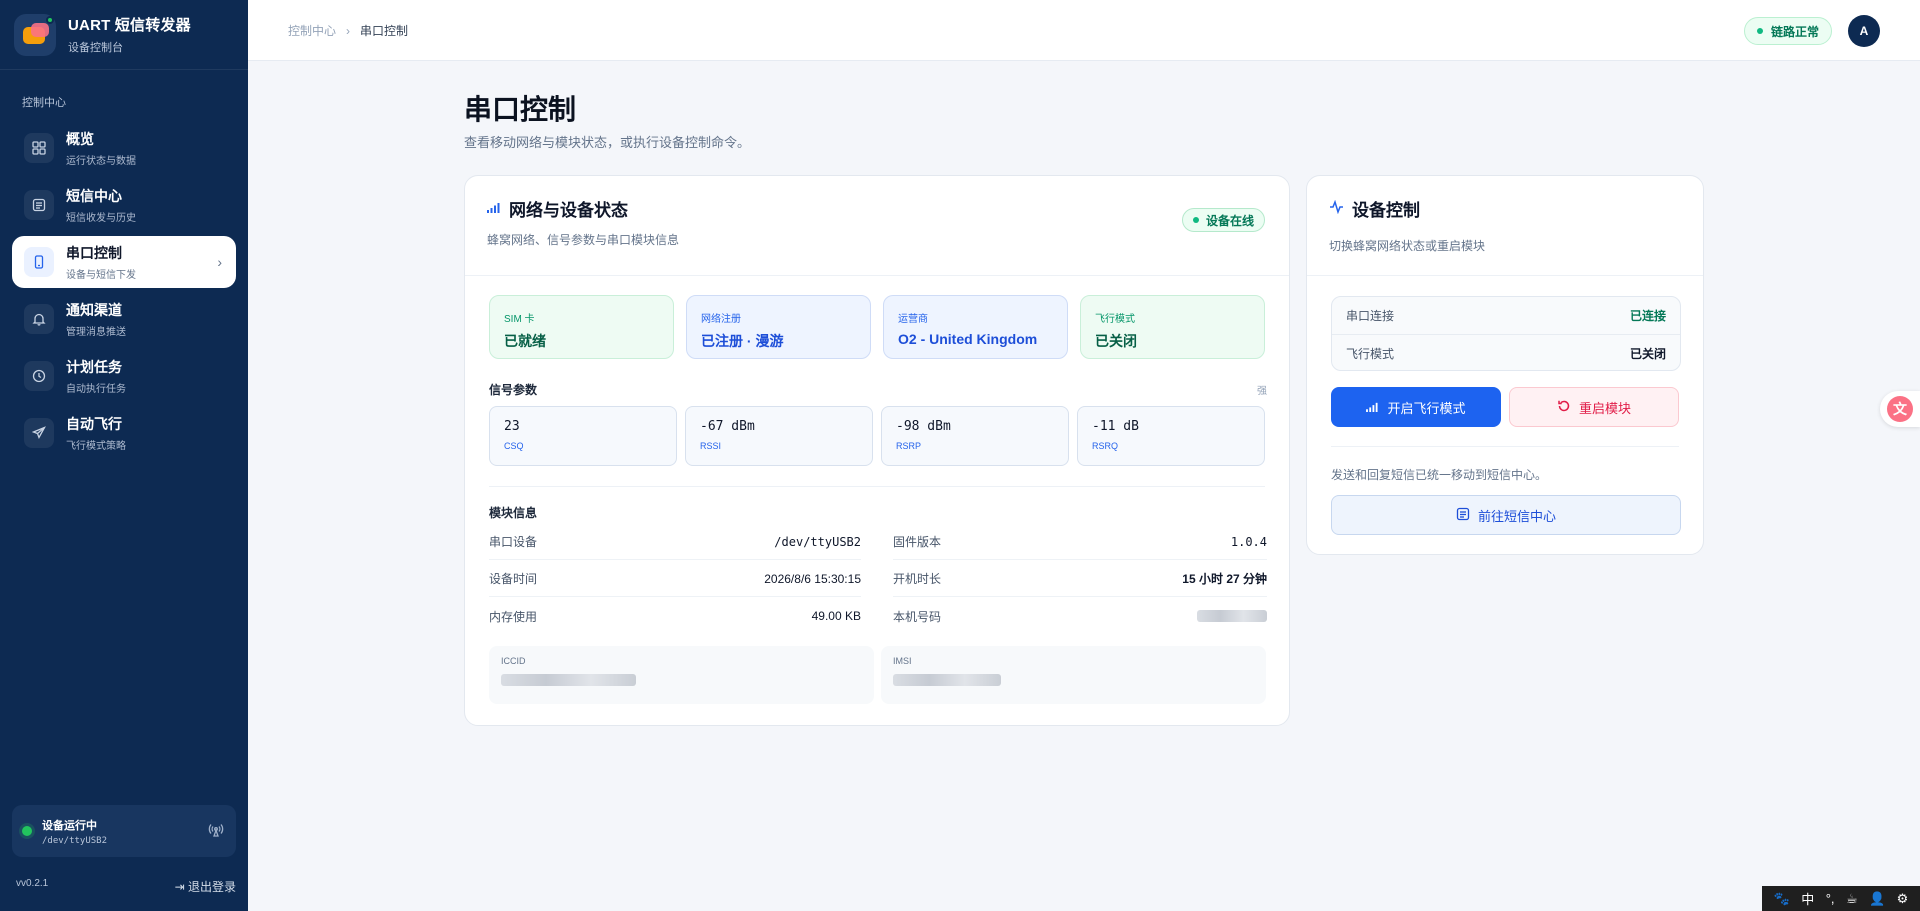  What do you see at coordinates (1336, 208) in the screenshot?
I see `activity-icon` at bounding box center [1336, 208].